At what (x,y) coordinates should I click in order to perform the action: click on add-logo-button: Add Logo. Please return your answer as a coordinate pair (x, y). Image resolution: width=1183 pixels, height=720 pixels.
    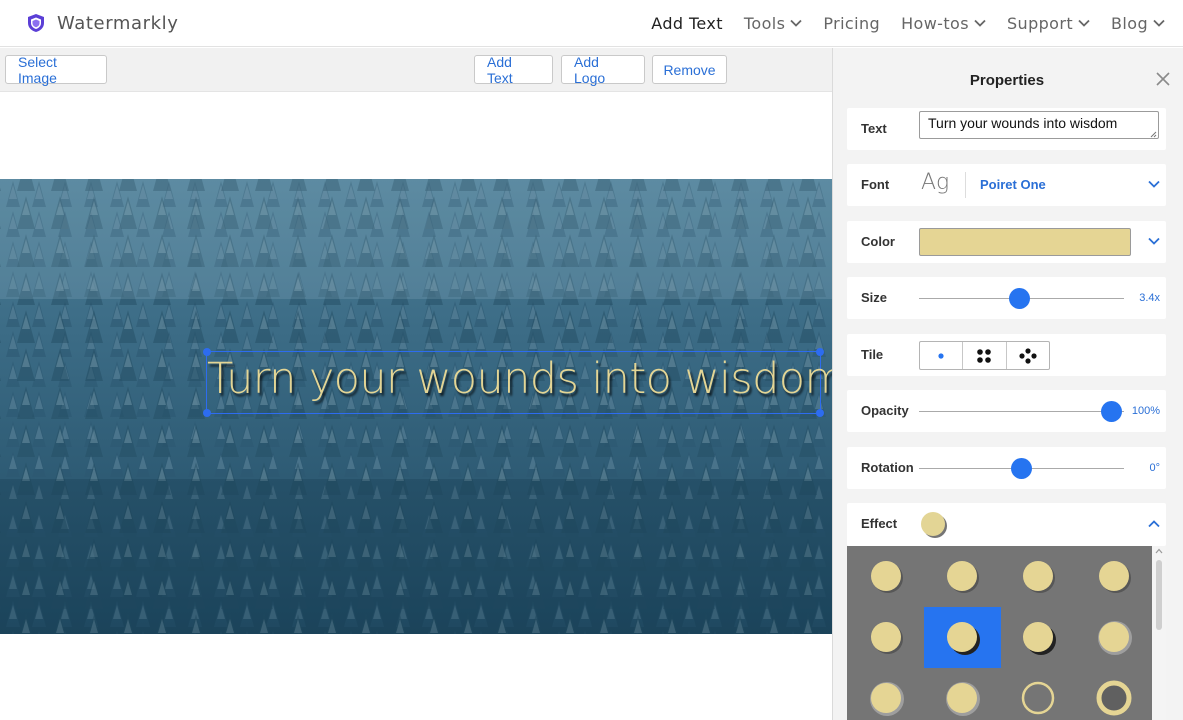
    Looking at the image, I should click on (603, 70).